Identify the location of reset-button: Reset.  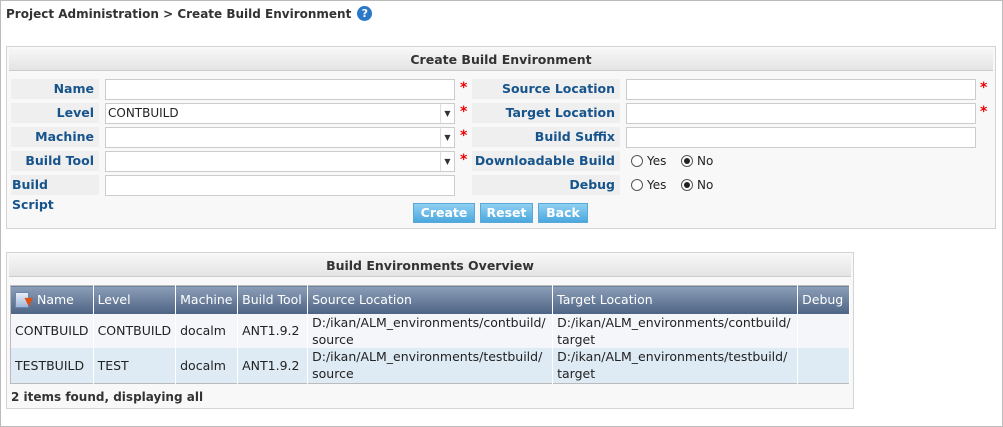
(506, 213).